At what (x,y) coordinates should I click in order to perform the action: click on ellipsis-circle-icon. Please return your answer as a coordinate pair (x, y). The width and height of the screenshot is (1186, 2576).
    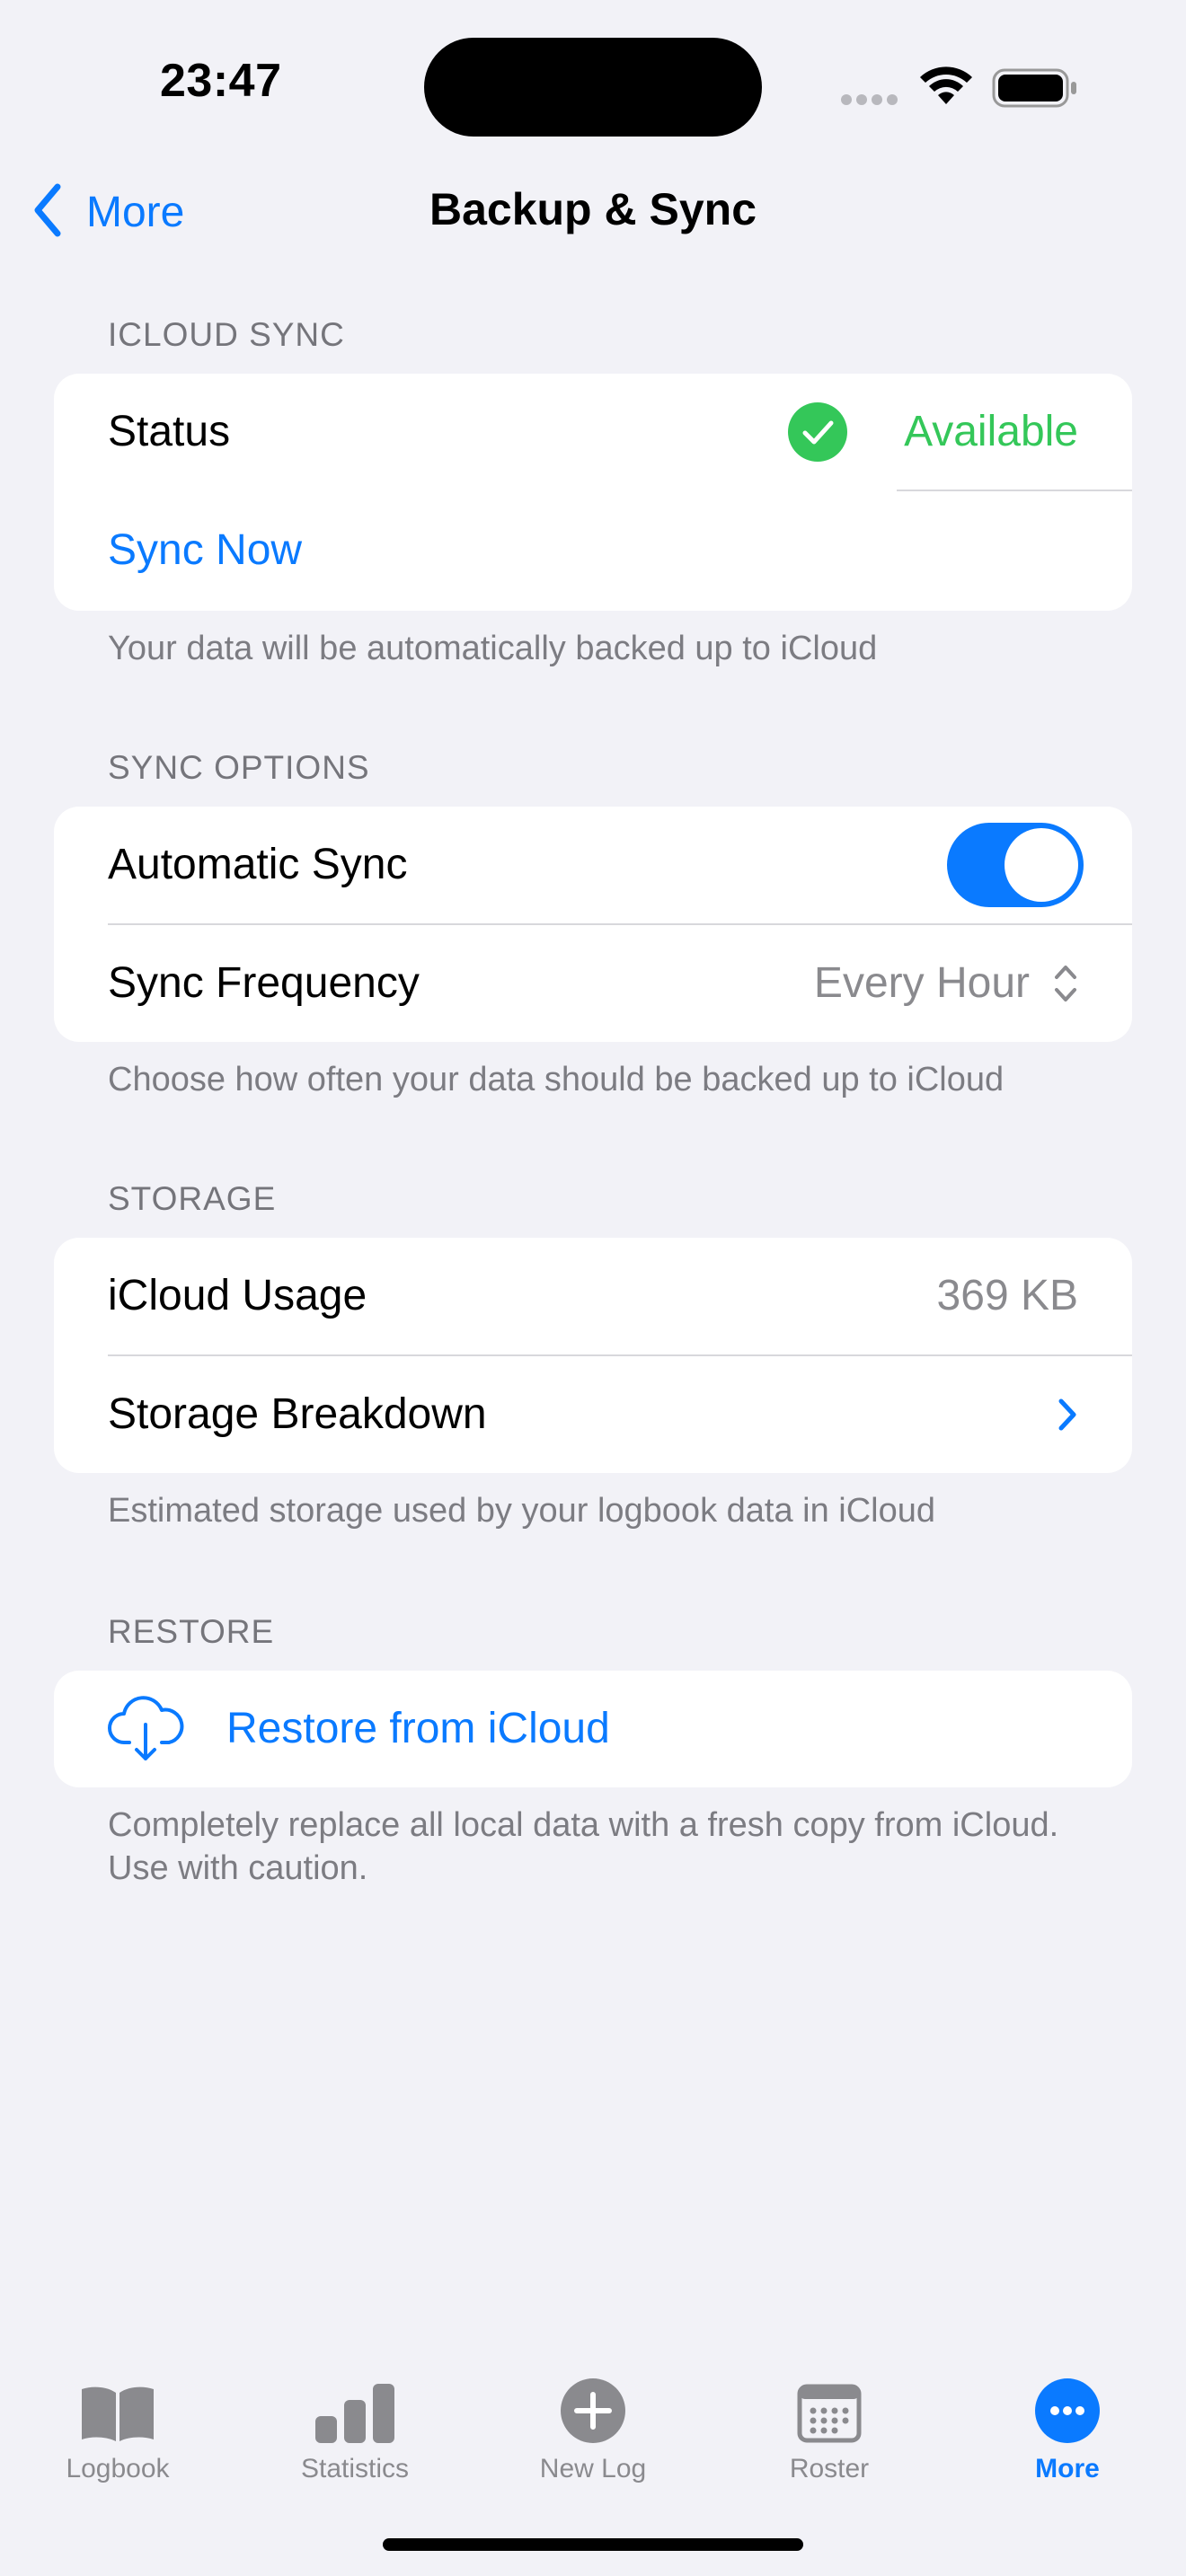
    Looking at the image, I should click on (1067, 2402).